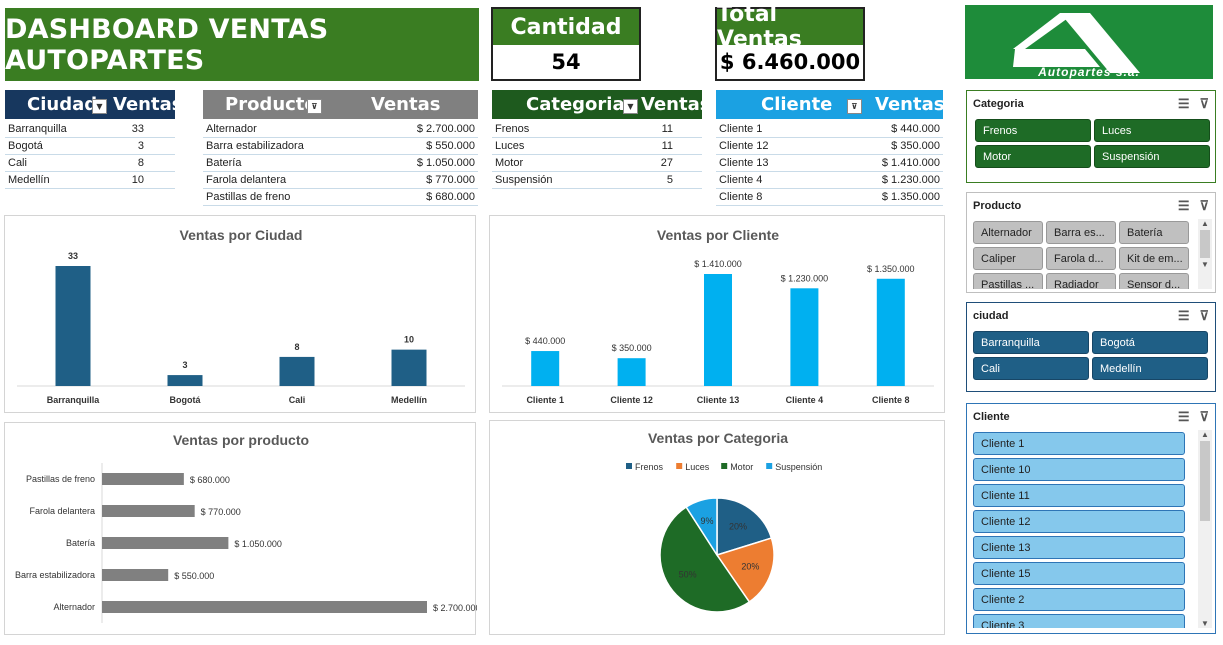 This screenshot has width=1223, height=645. Describe the element at coordinates (597, 163) in the screenshot. I see `table-row: Motor 27` at that location.